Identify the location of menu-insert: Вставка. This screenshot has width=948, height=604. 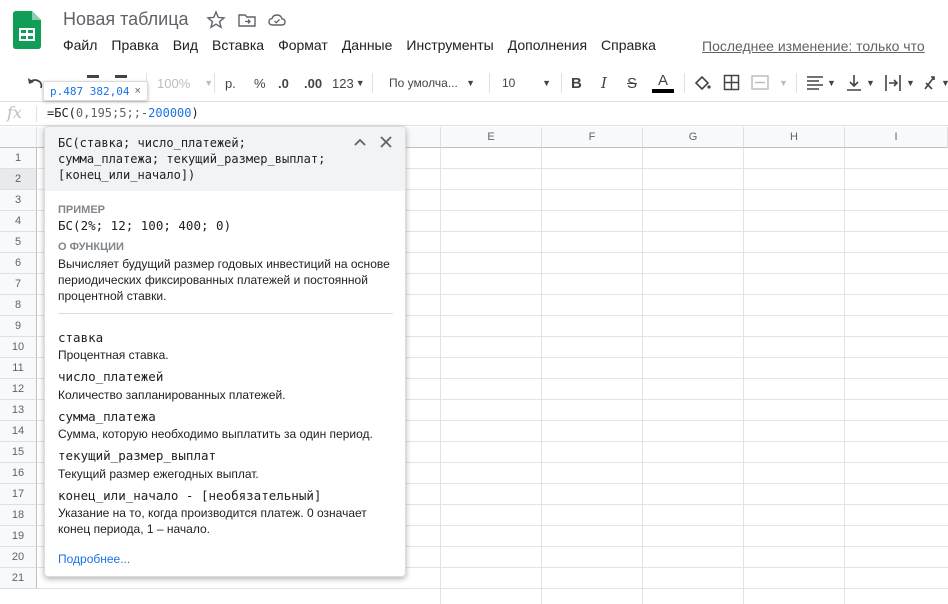
(238, 45).